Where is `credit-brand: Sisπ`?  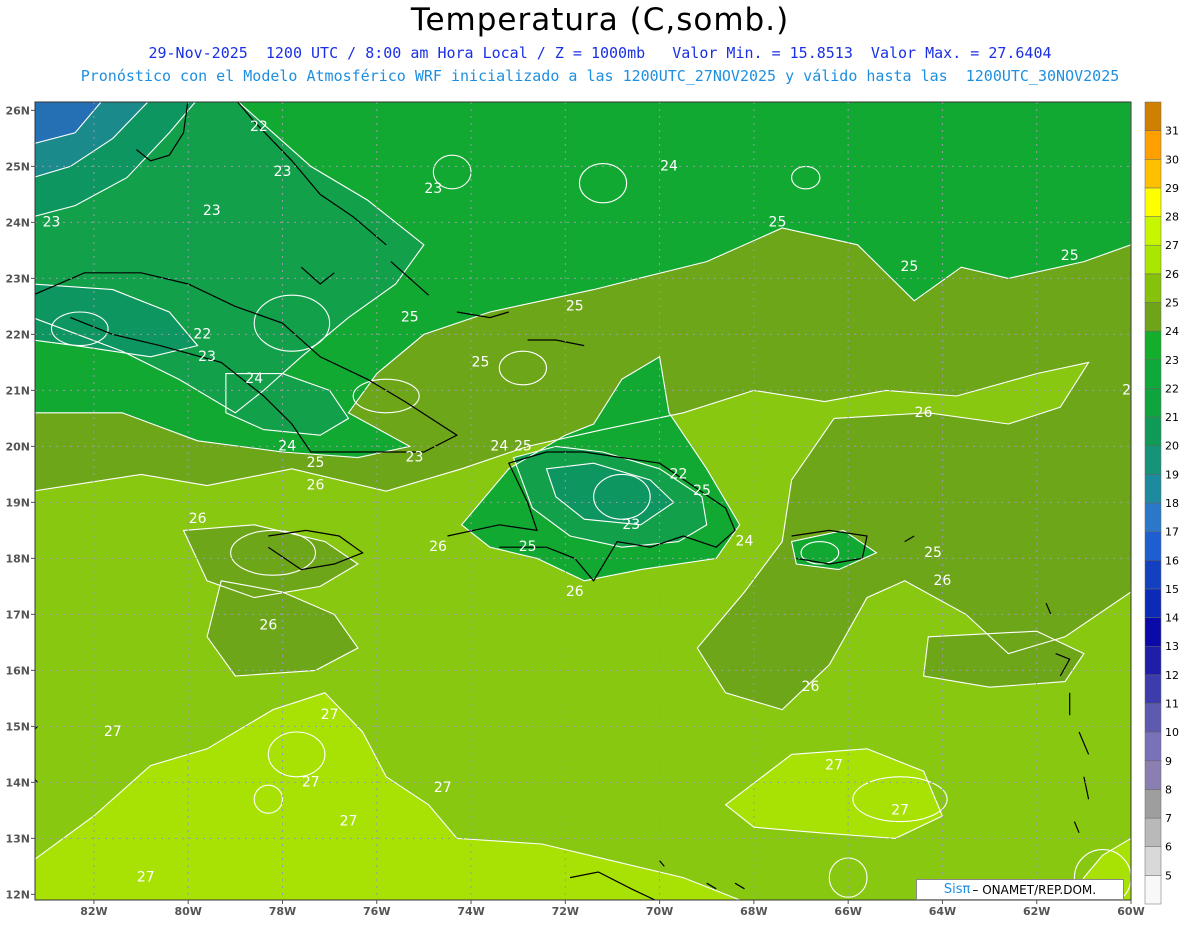 credit-brand: Sisπ is located at coordinates (957, 889).